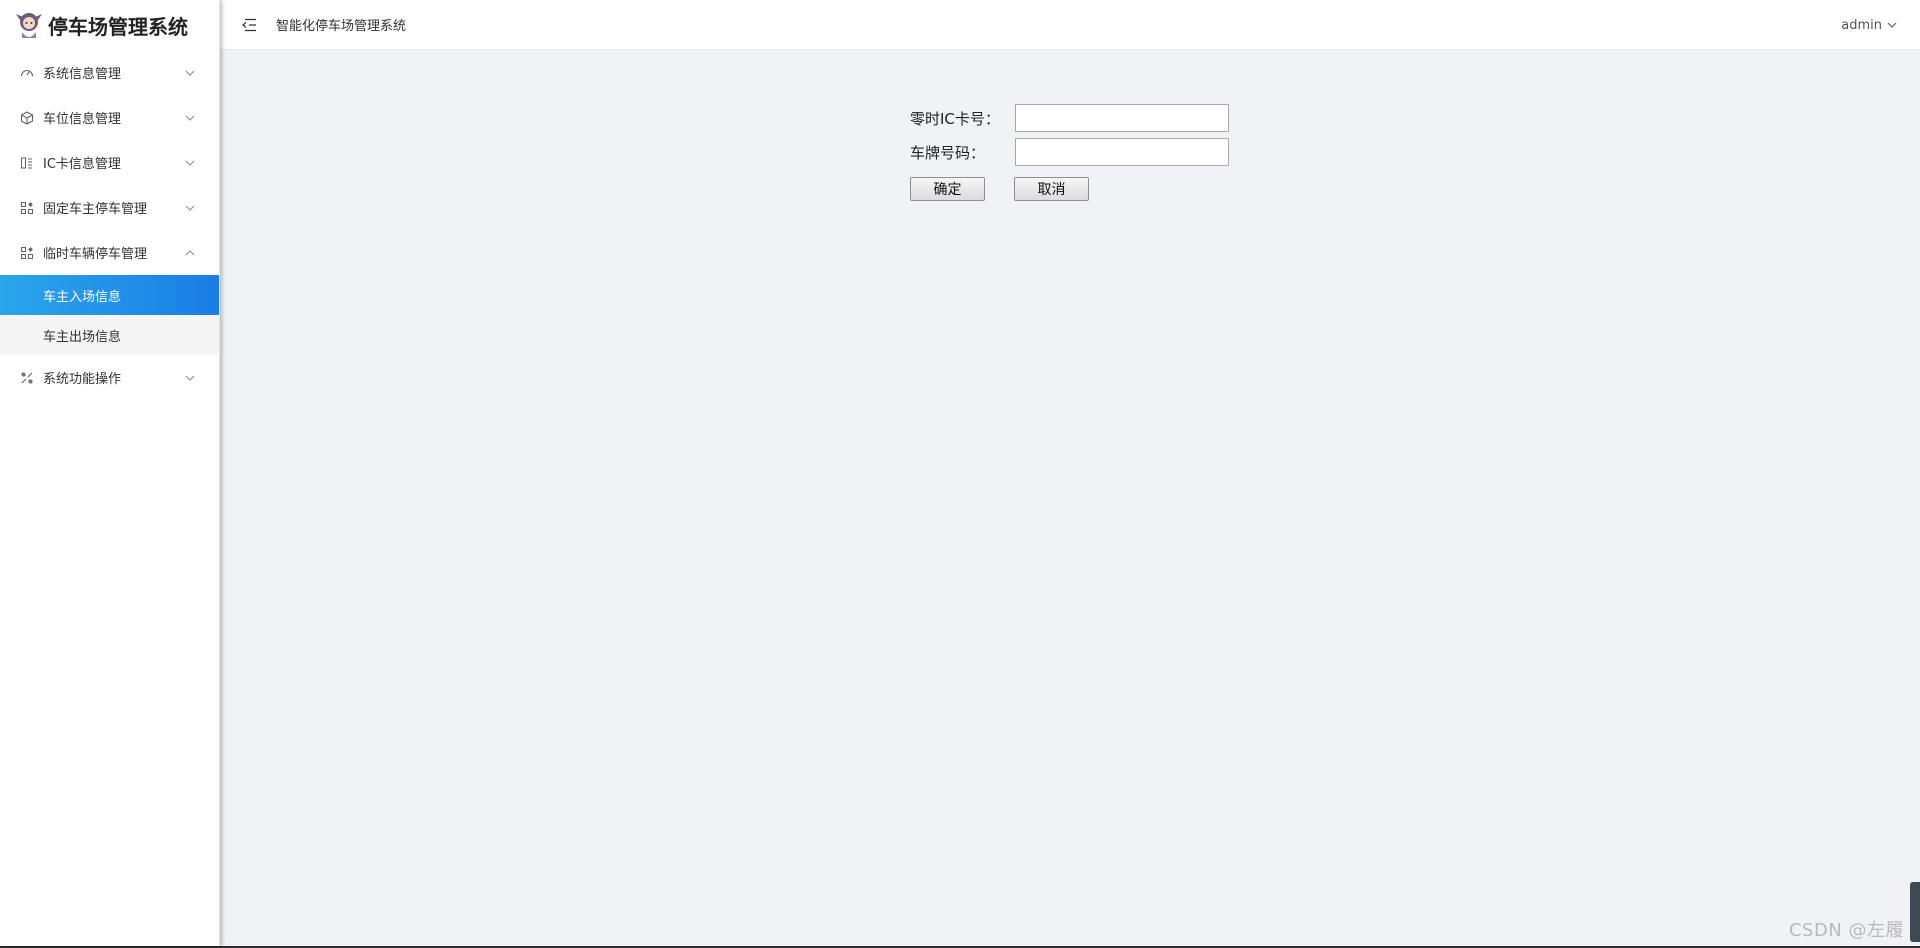 This screenshot has height=948, width=1920. I want to click on sidebar-item-label: 系统信息管理, so click(82, 74).